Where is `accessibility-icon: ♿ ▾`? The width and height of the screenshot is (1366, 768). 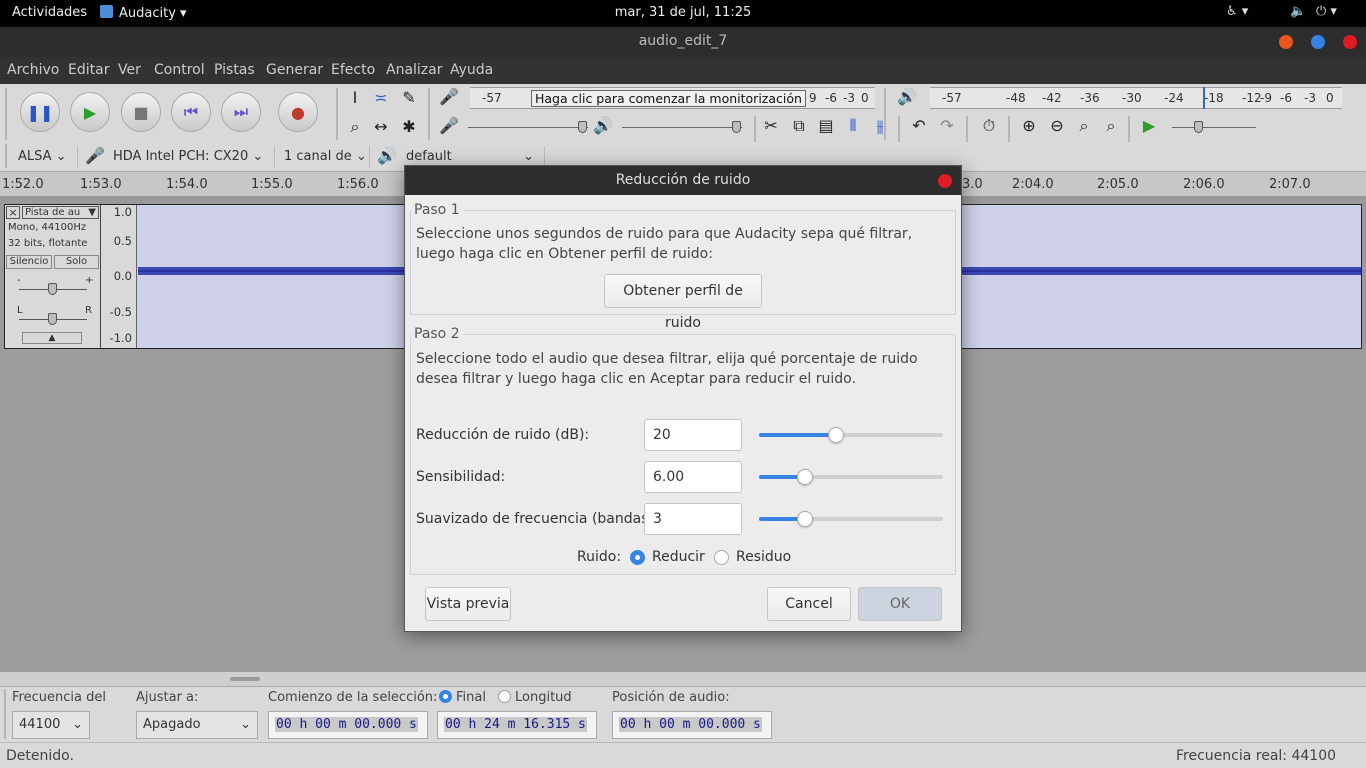 accessibility-icon: ♿ ▾ is located at coordinates (1237, 11).